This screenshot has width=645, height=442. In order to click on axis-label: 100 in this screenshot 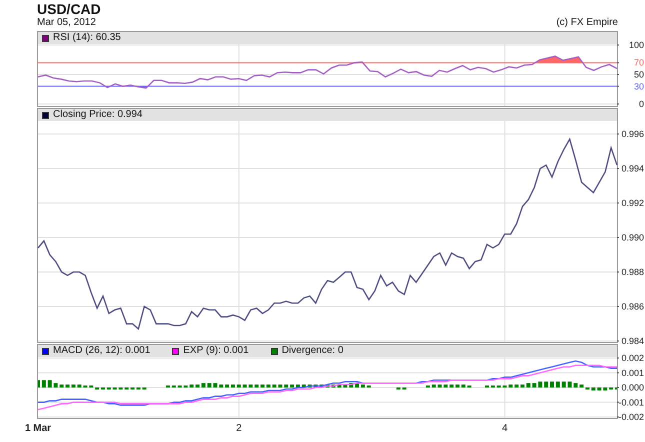, I will do `click(636, 45)`.